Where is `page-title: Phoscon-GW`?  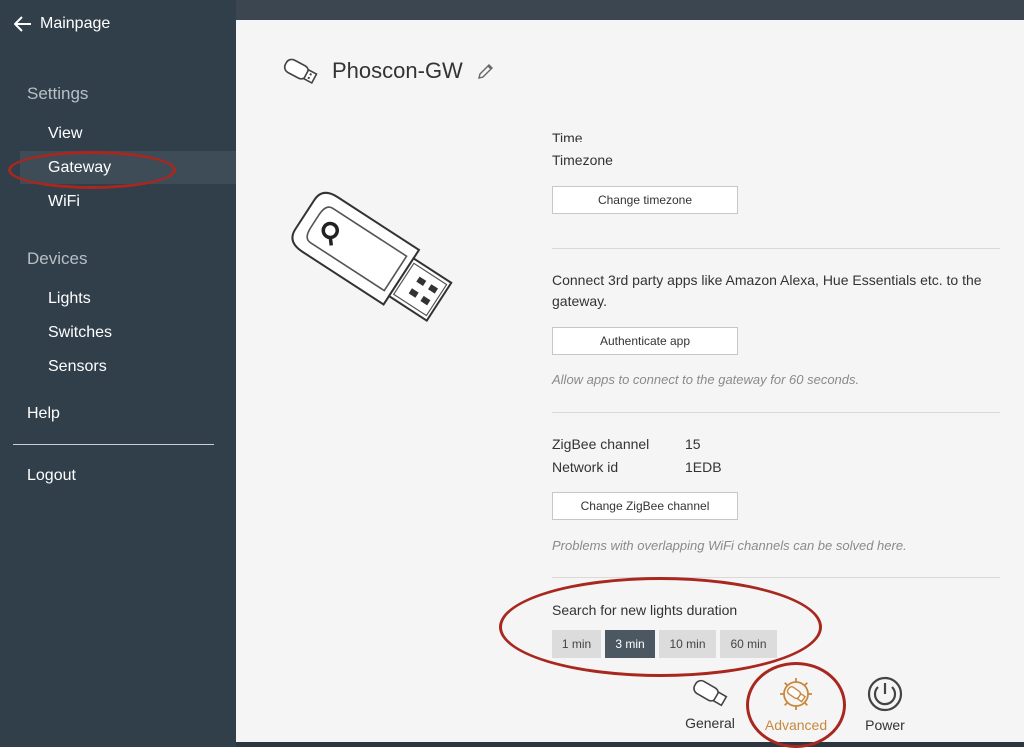
page-title: Phoscon-GW is located at coordinates (397, 70).